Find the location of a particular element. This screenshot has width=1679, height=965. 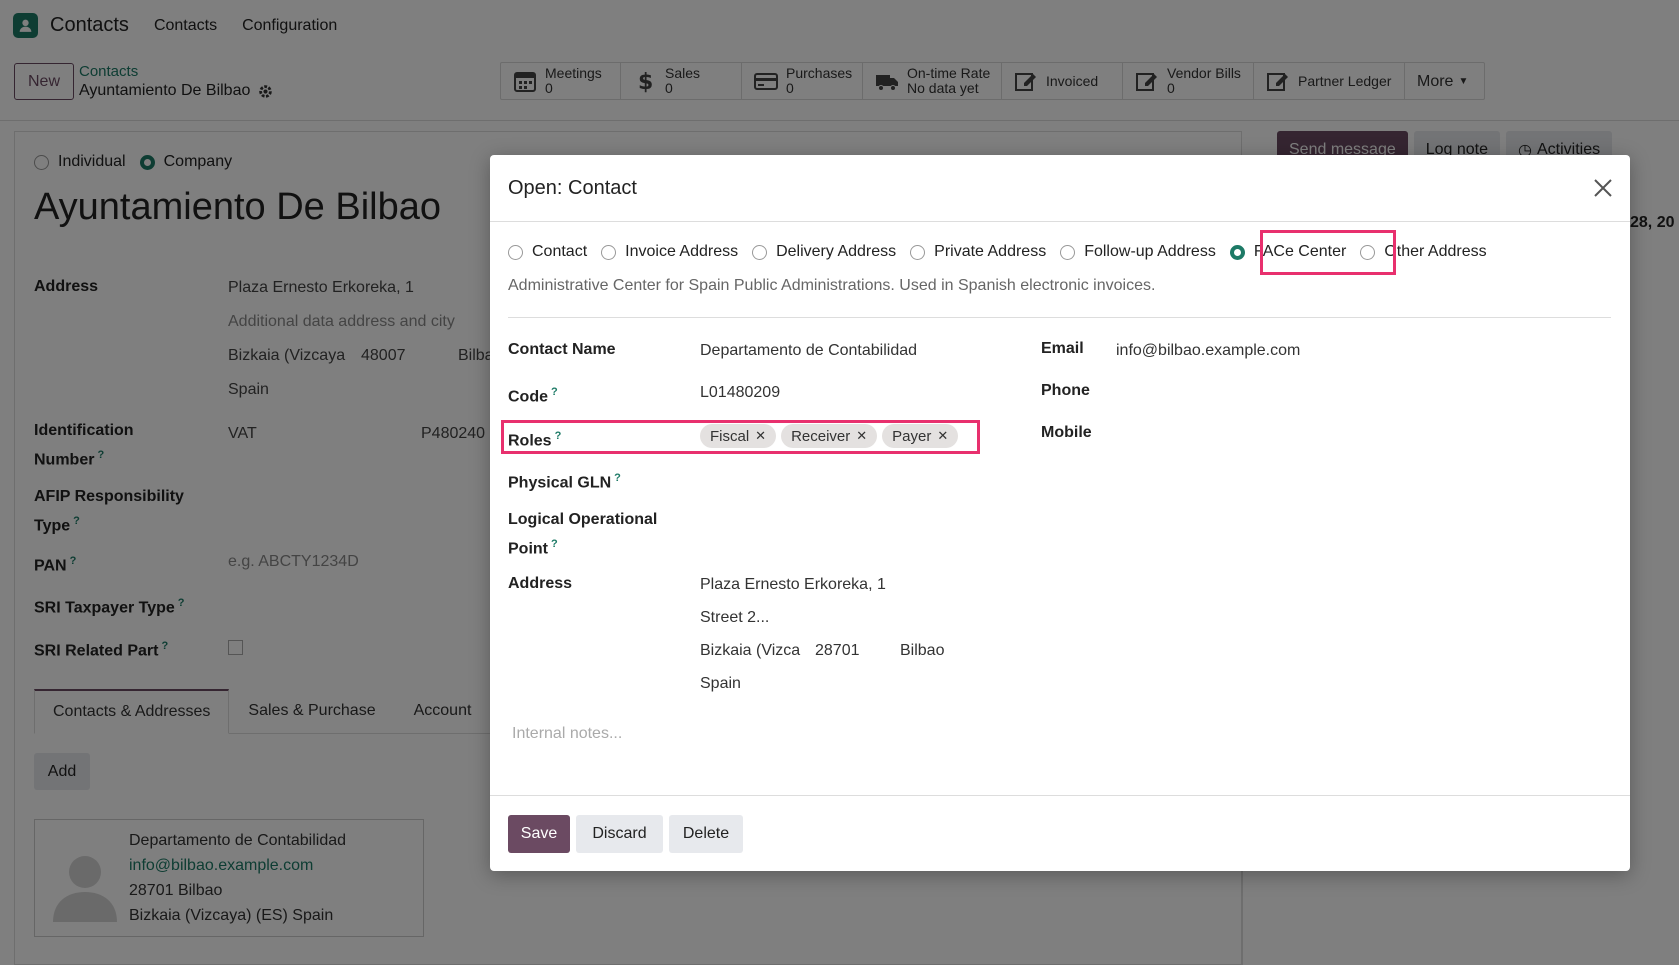

type-contact-label: Contact is located at coordinates (560, 251).